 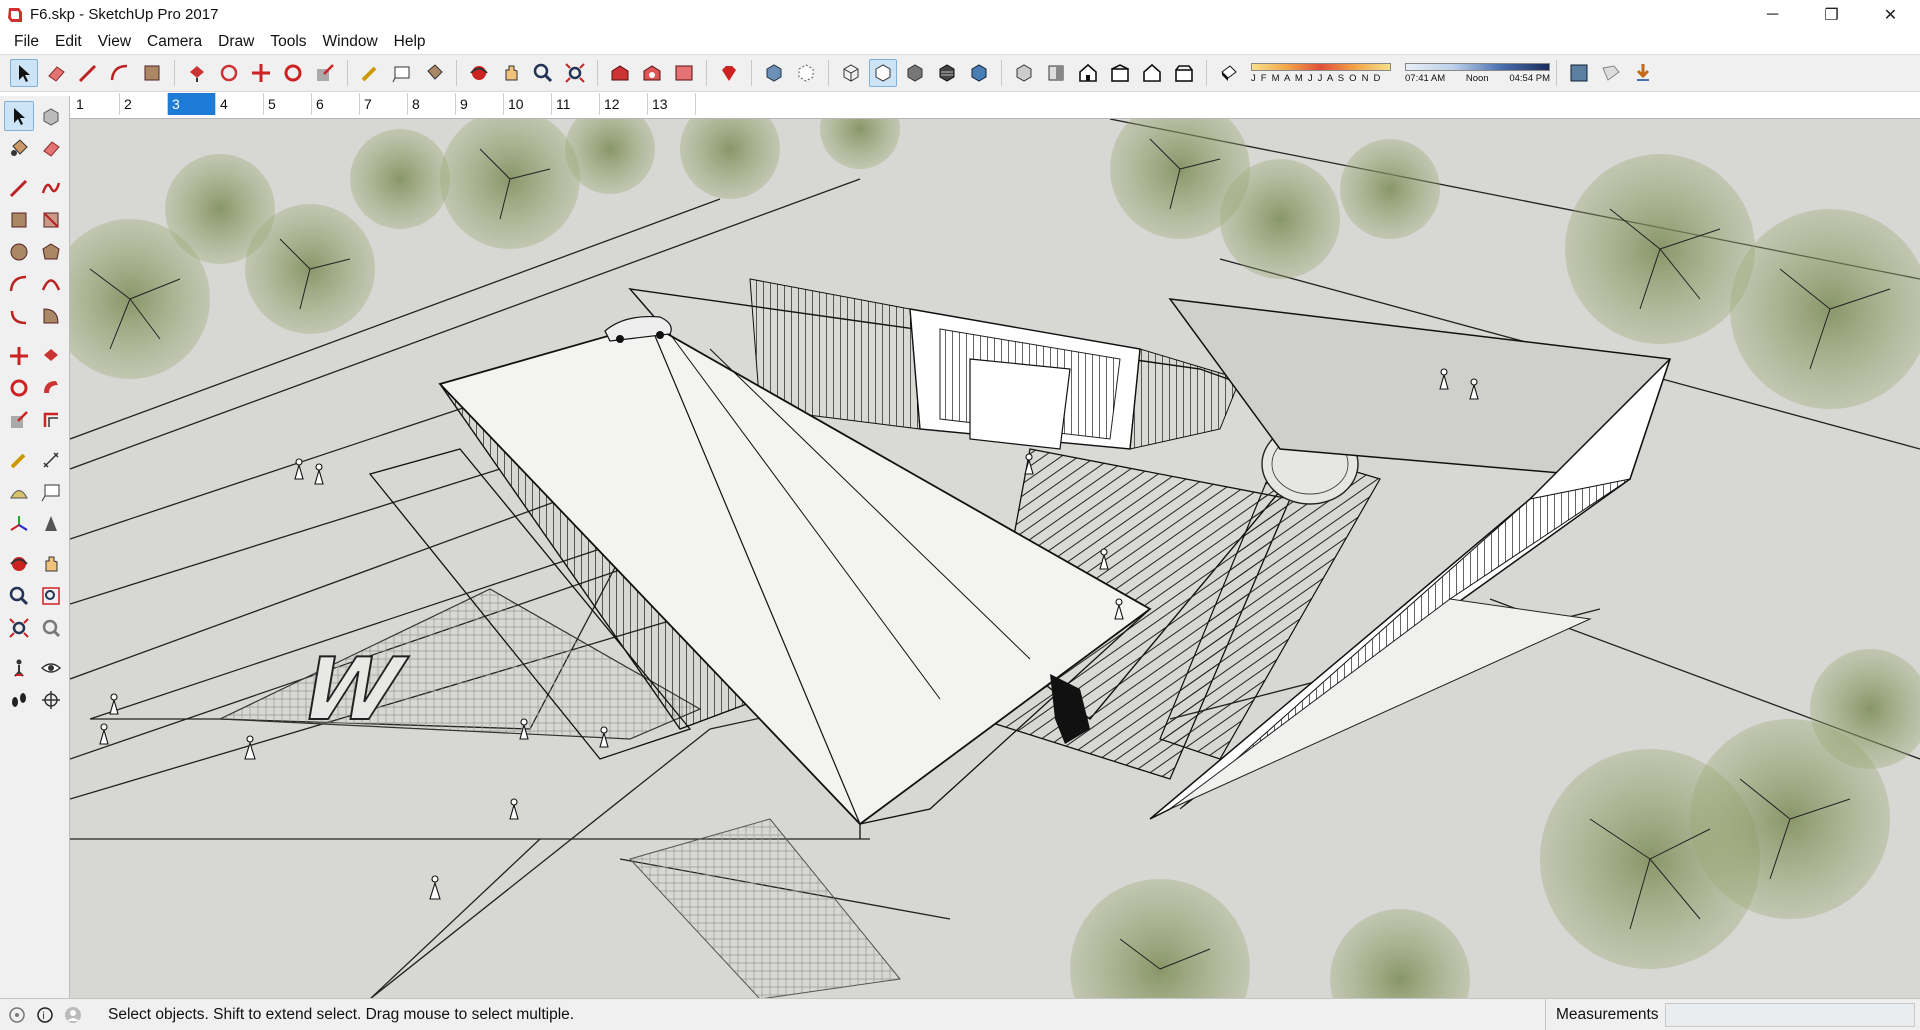 I want to click on rotated-rectangle-icon, so click(x=51, y=220).